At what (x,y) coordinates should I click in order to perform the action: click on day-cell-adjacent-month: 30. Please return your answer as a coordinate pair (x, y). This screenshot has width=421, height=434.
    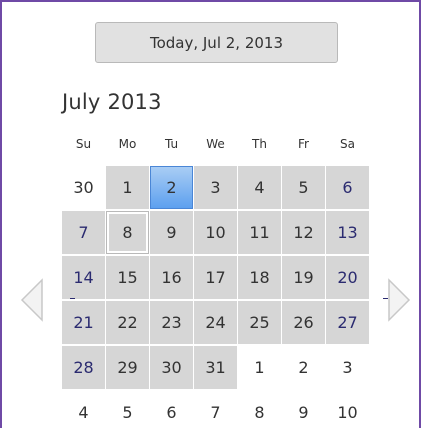
    Looking at the image, I should click on (83, 187).